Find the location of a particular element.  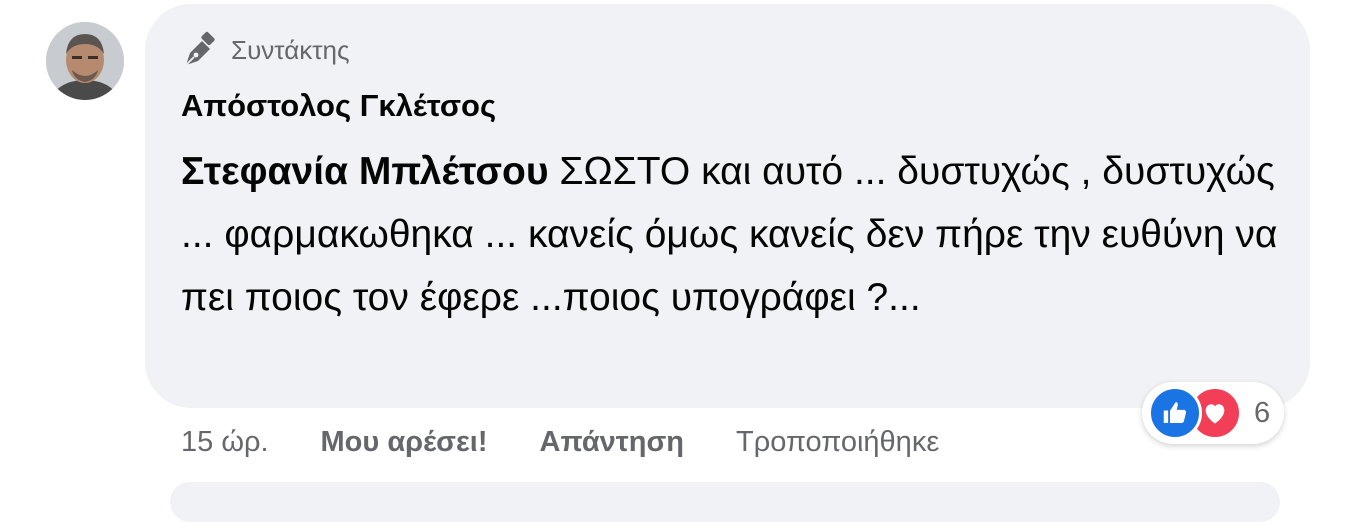

author-badge: Συντάκτης is located at coordinates (265, 50).